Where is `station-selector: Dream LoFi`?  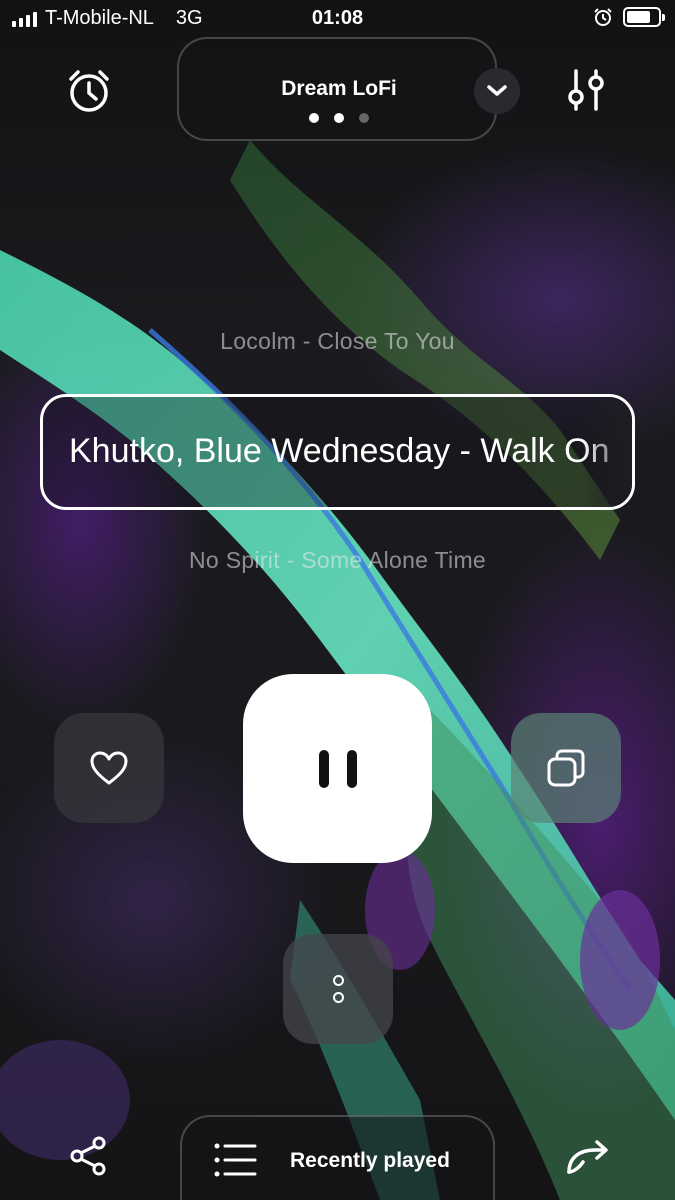
station-selector: Dream LoFi is located at coordinates (348, 89).